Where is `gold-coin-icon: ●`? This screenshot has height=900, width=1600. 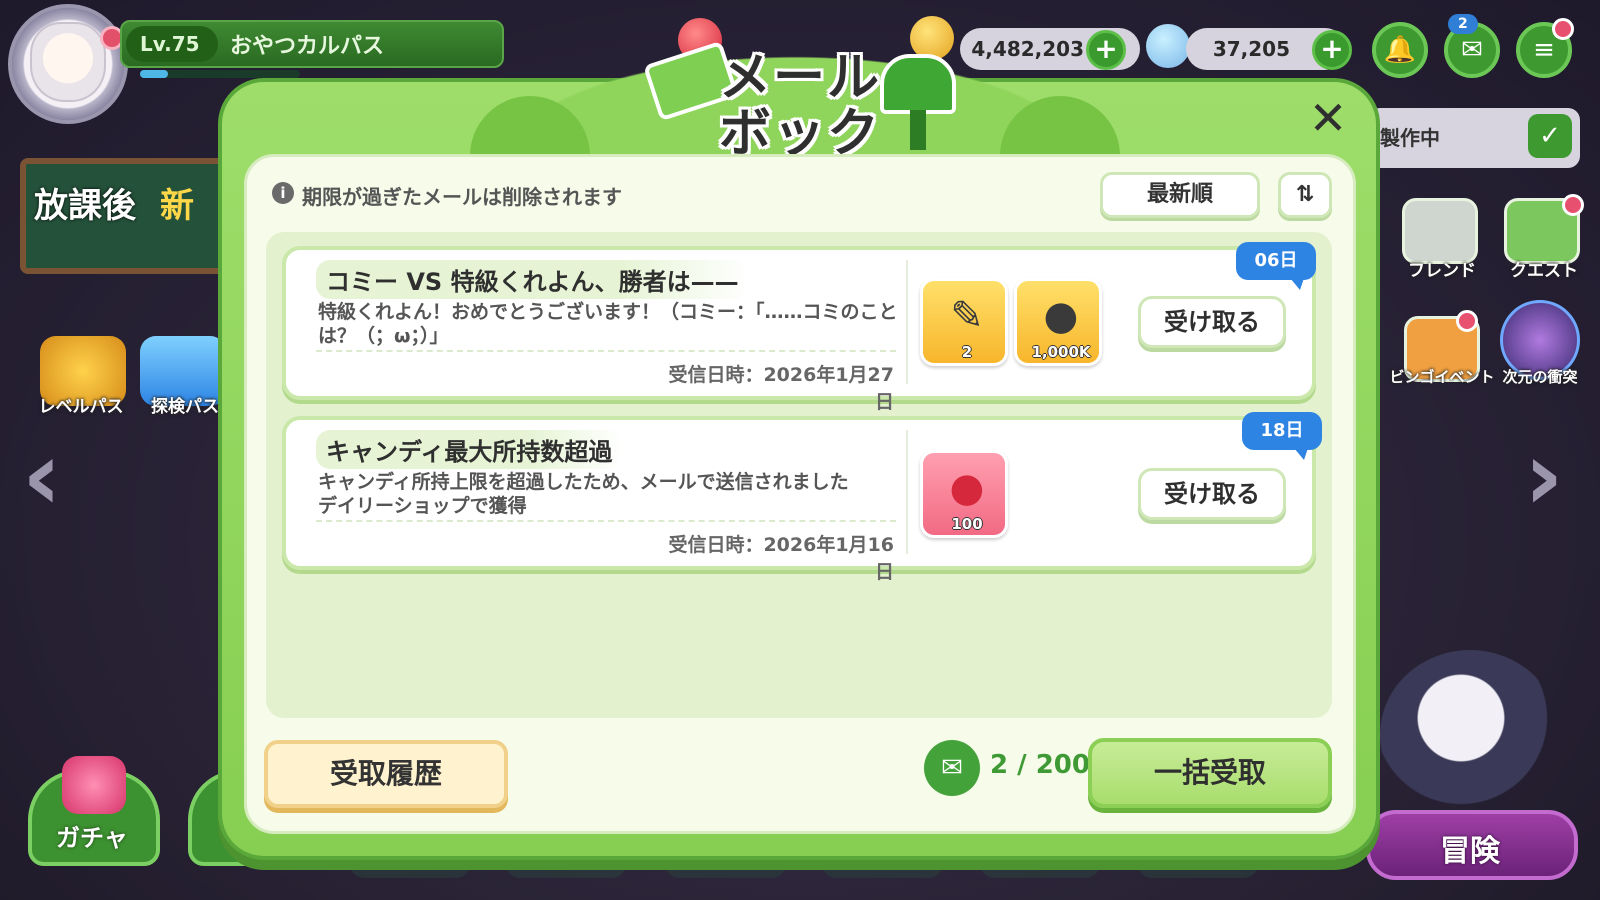 gold-coin-icon: ● is located at coordinates (1061, 316).